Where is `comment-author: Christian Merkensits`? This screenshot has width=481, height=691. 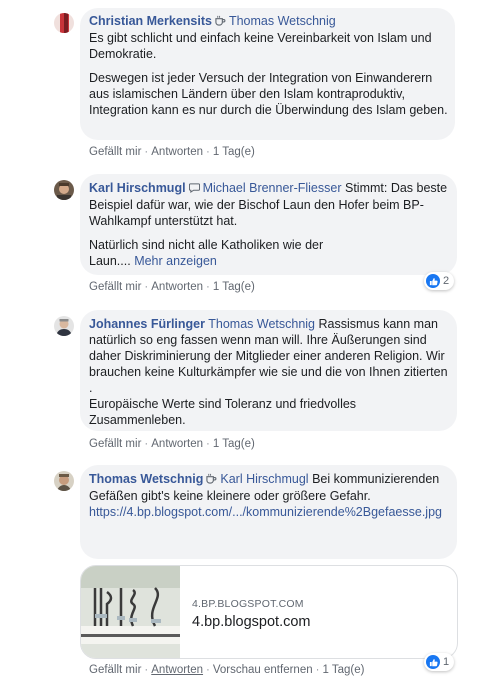
comment-author: Christian Merkensits is located at coordinates (150, 21).